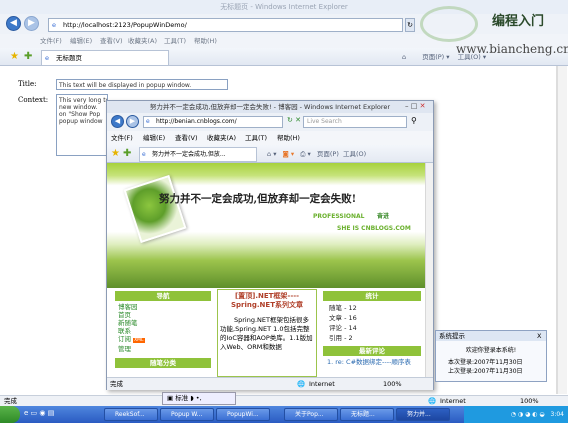  I want to click on main-address-bar: e http://localhost:2123/PopupWinDemo/, so click(225, 25).